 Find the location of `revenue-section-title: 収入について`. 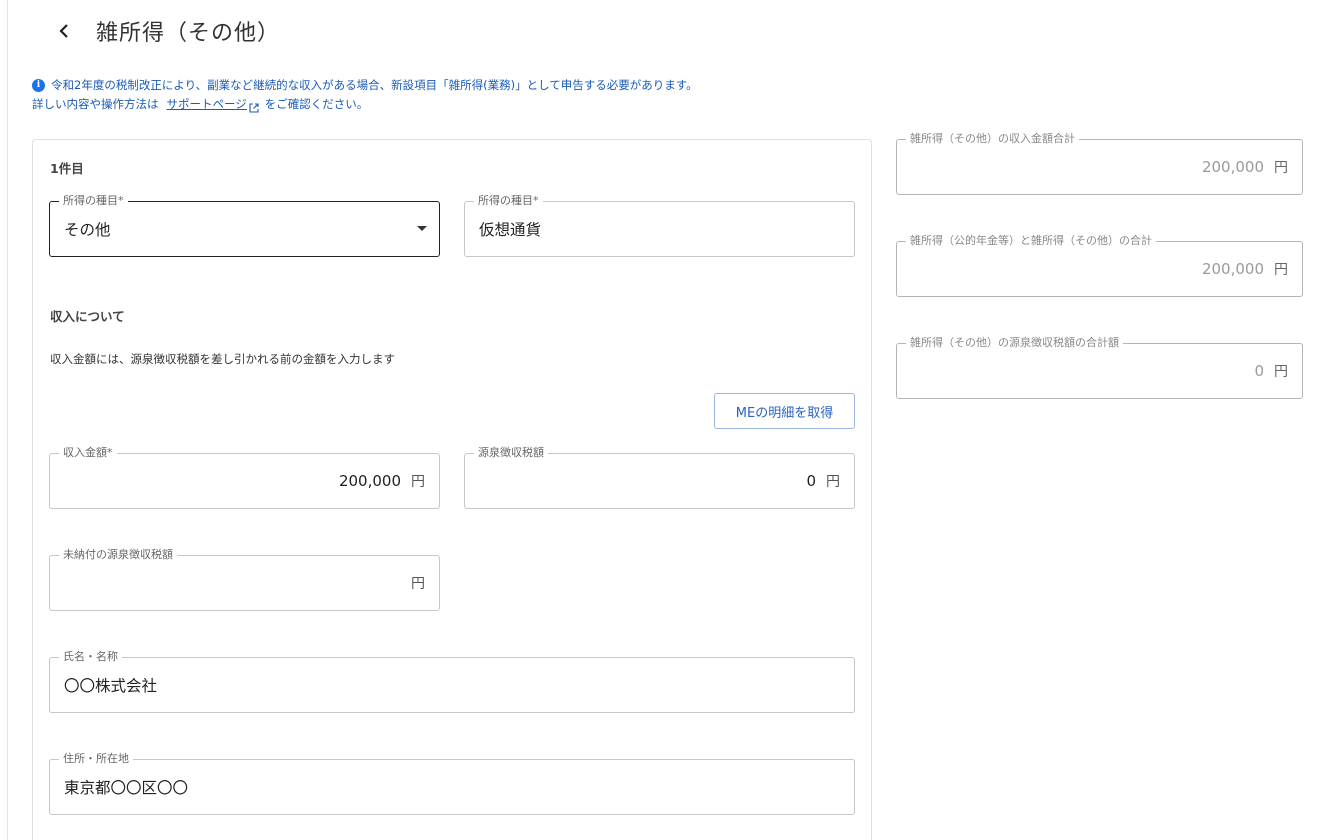

revenue-section-title: 収入について is located at coordinates (87, 316).